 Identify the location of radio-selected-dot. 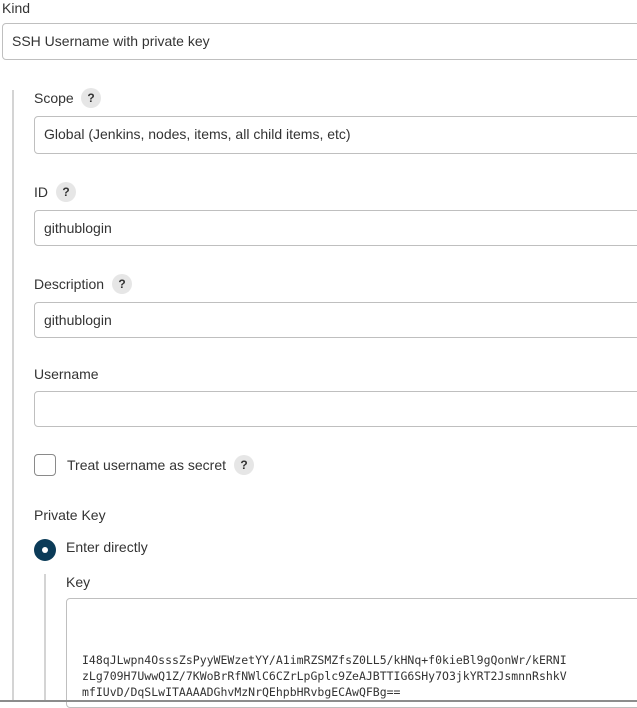
(45, 550).